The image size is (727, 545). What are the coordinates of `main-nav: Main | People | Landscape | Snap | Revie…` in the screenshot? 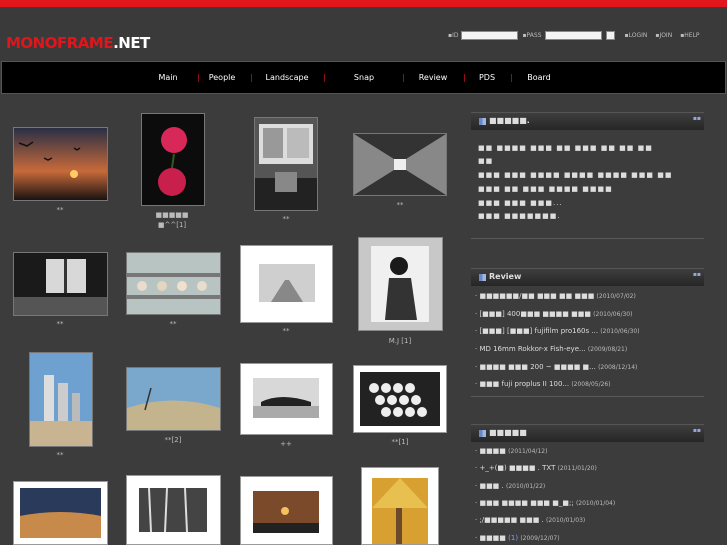 It's located at (363, 77).